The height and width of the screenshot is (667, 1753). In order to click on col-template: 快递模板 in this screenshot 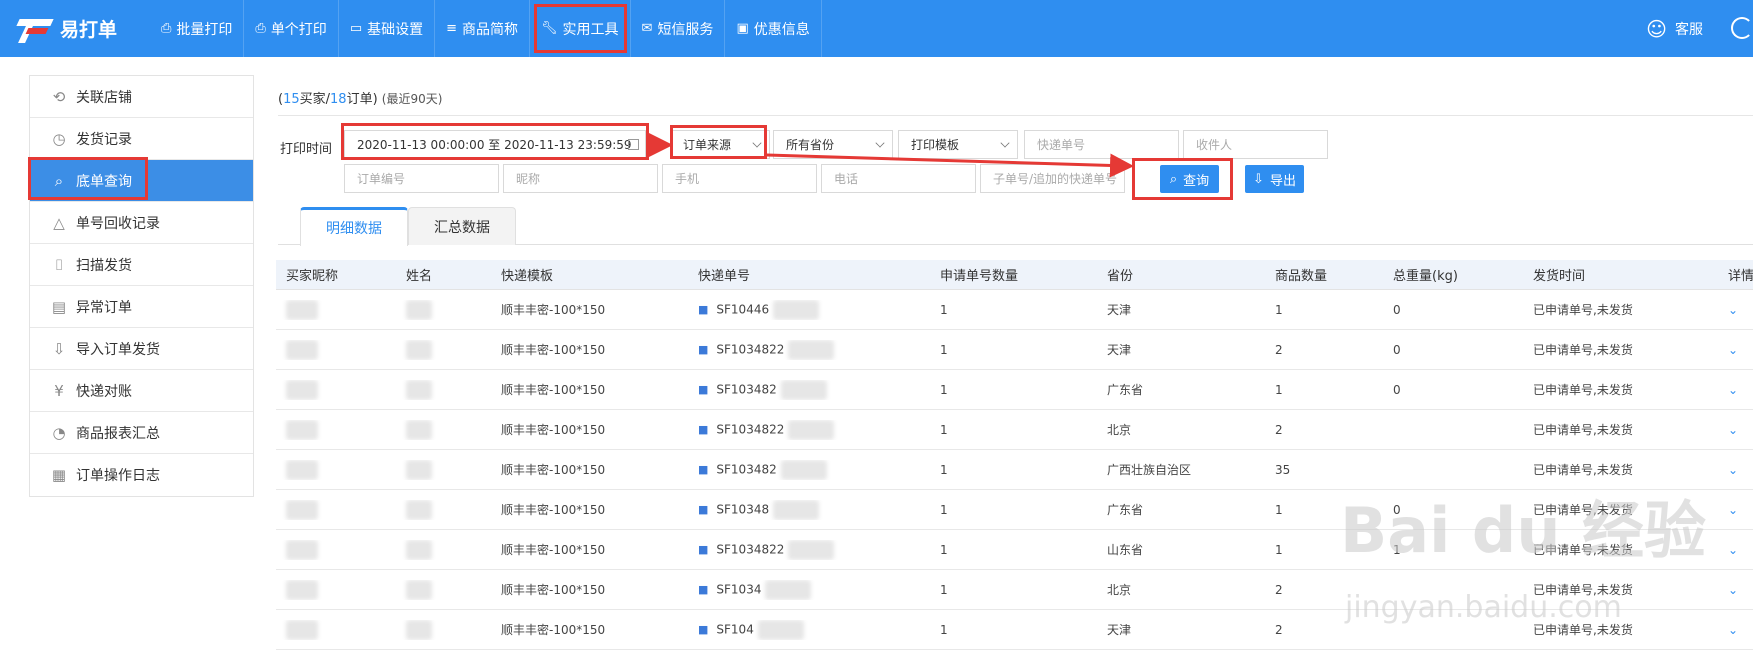, I will do `click(589, 274)`.